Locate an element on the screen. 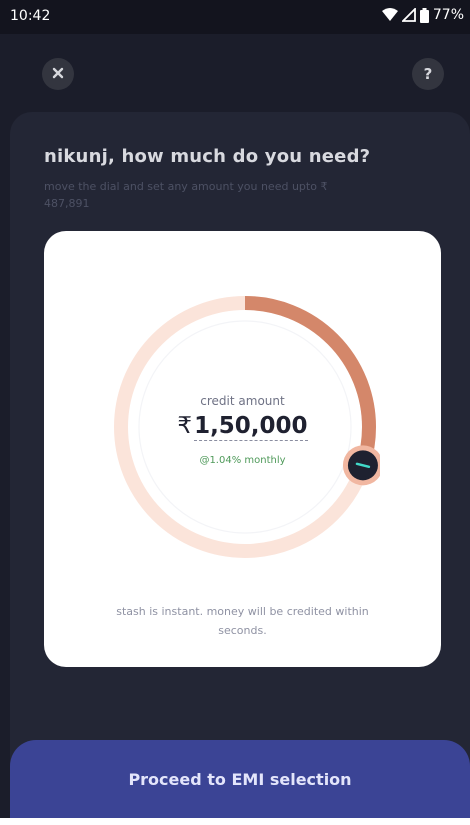 This screenshot has height=825, width=470. help-button: ? is located at coordinates (428, 74).